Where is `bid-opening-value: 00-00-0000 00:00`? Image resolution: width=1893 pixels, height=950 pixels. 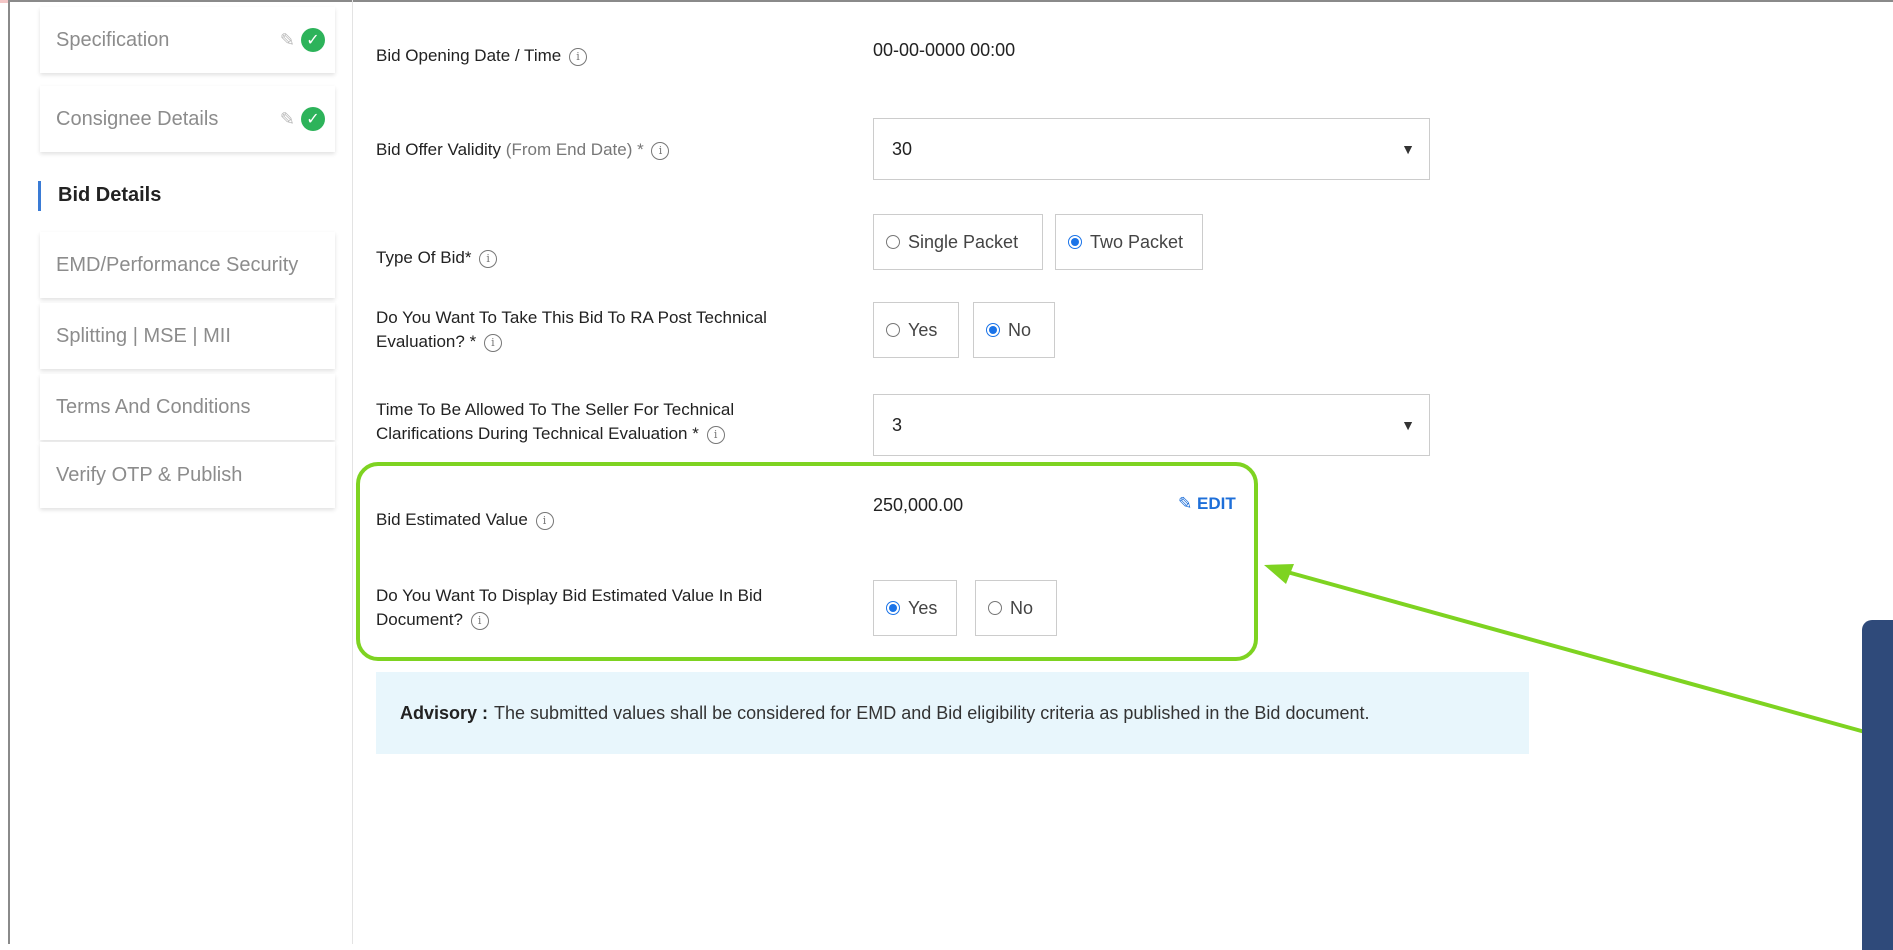
bid-opening-value: 00-00-0000 00:00 is located at coordinates (944, 50).